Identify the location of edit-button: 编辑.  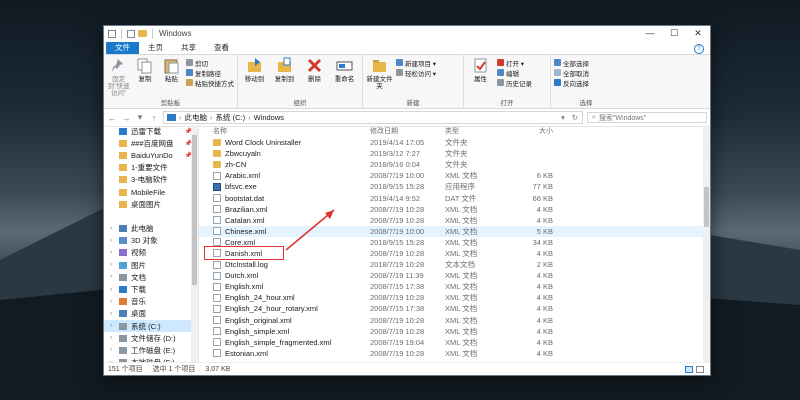
(514, 73).